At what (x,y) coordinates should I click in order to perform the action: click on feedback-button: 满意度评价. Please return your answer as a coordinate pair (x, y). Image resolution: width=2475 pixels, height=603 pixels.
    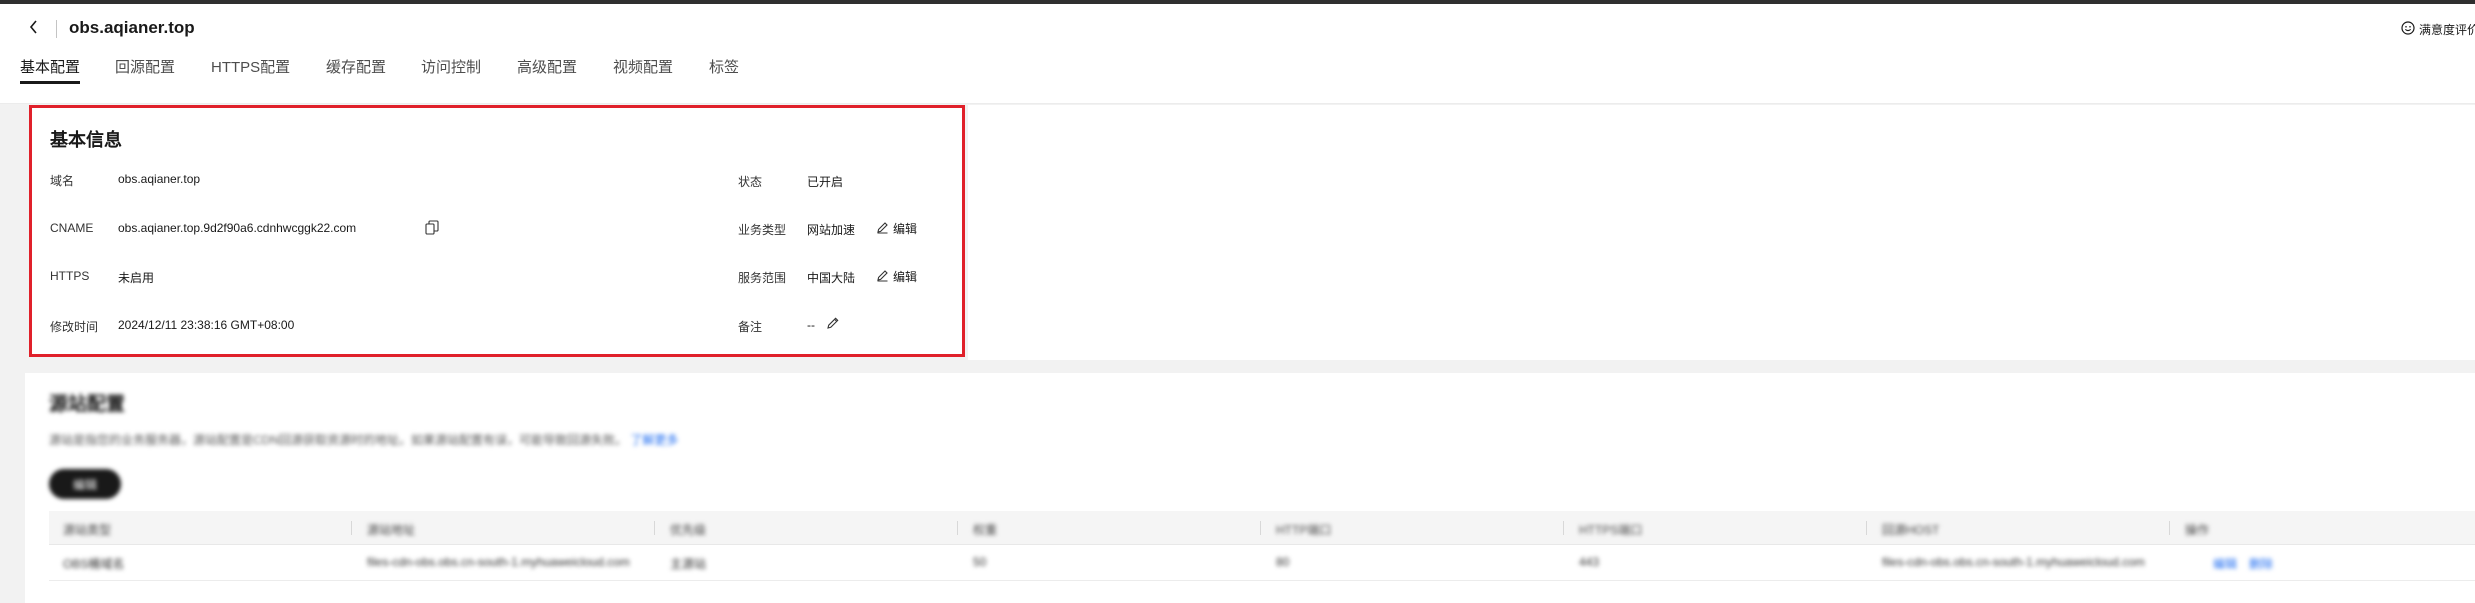
    Looking at the image, I should click on (2438, 29).